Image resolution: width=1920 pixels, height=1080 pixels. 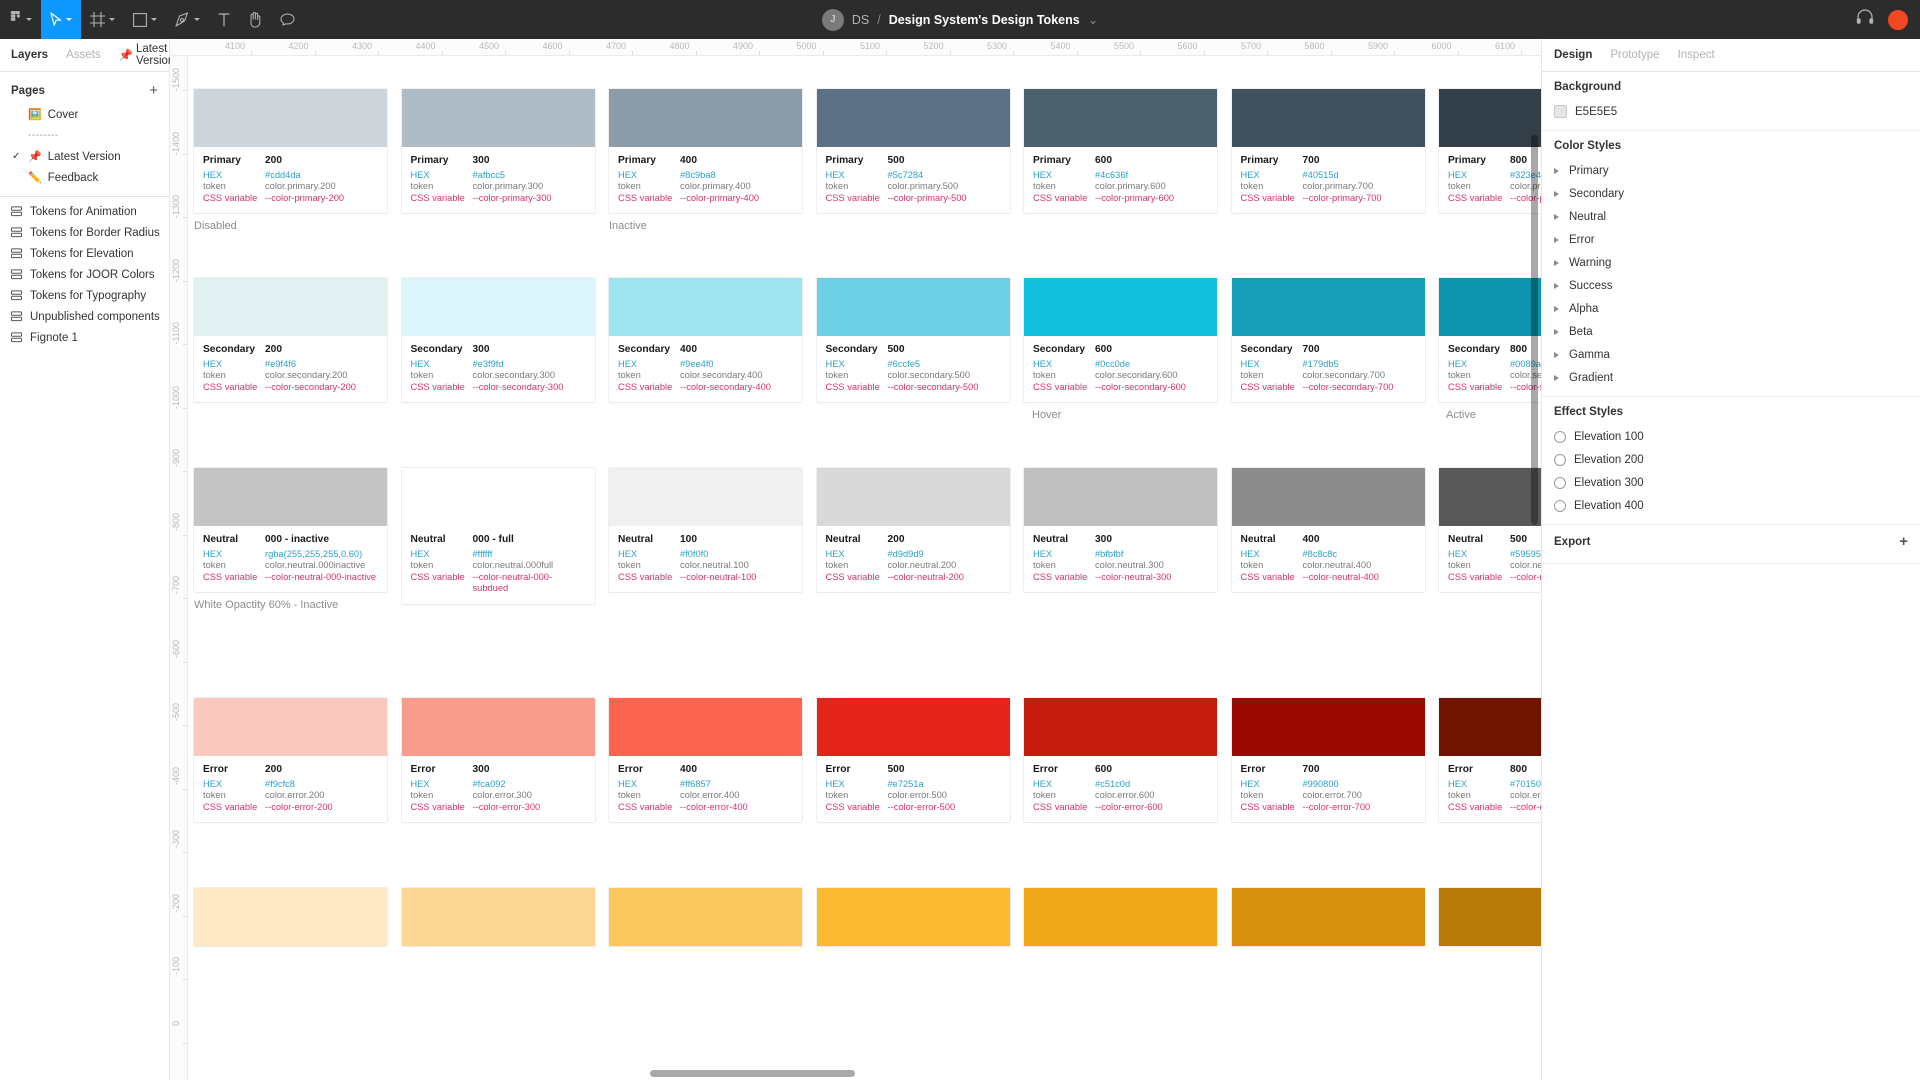 What do you see at coordinates (1560, 111) in the screenshot?
I see `background-color-swatch` at bounding box center [1560, 111].